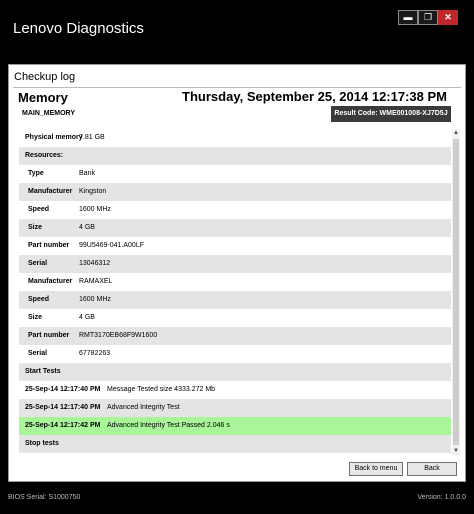 The width and height of the screenshot is (474, 514). What do you see at coordinates (44, 497) in the screenshot?
I see `bios-serial: BIOS Serial: S1000750` at bounding box center [44, 497].